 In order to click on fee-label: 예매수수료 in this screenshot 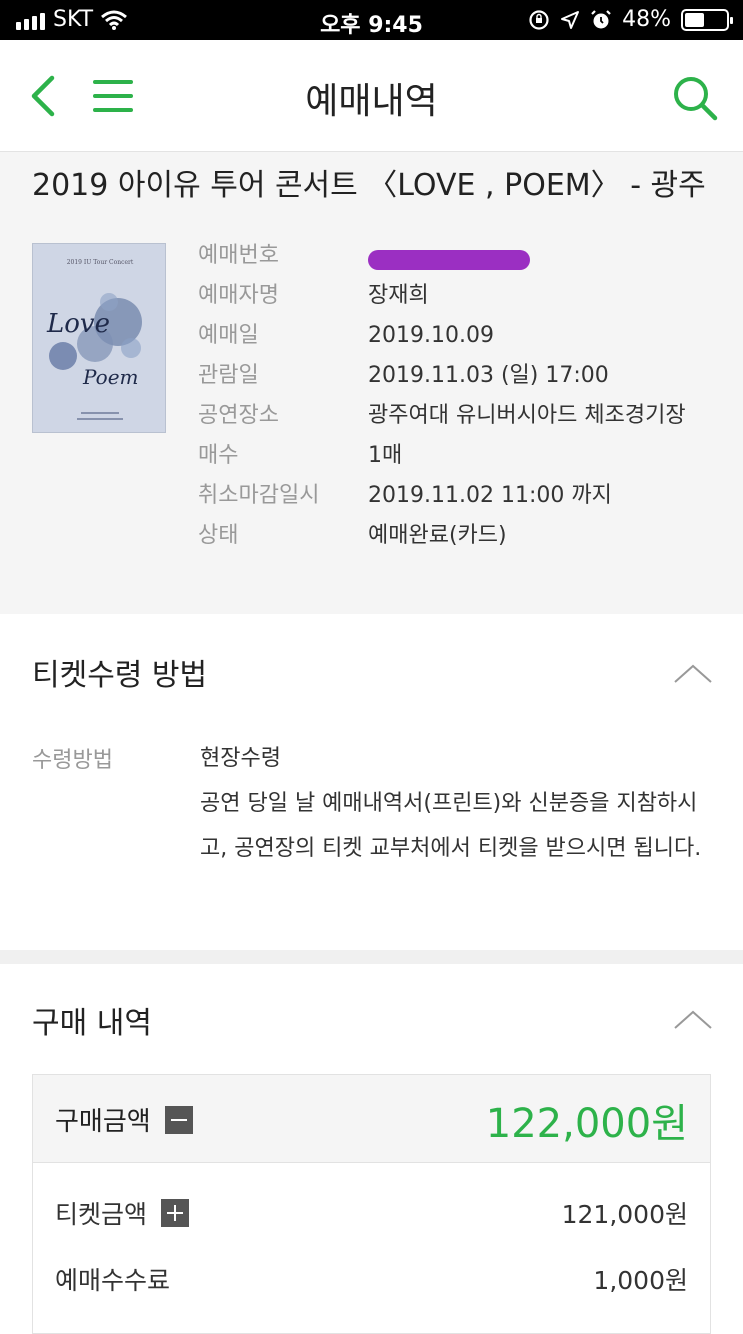, I will do `click(113, 1280)`.